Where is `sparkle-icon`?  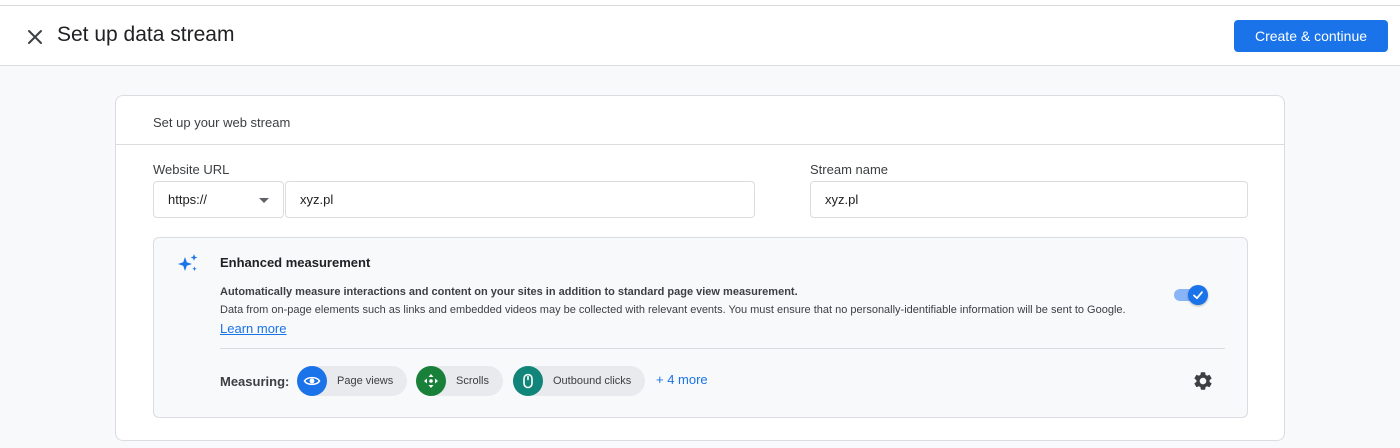
sparkle-icon is located at coordinates (188, 263).